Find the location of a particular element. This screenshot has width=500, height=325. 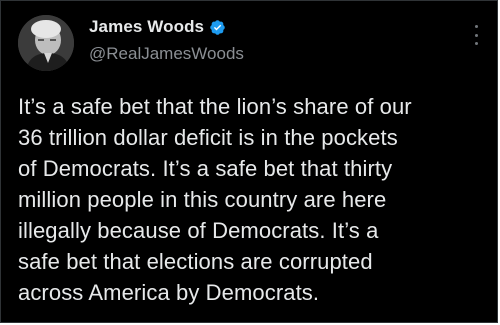

author-handle: @RealJamesWoods is located at coordinates (166, 54).